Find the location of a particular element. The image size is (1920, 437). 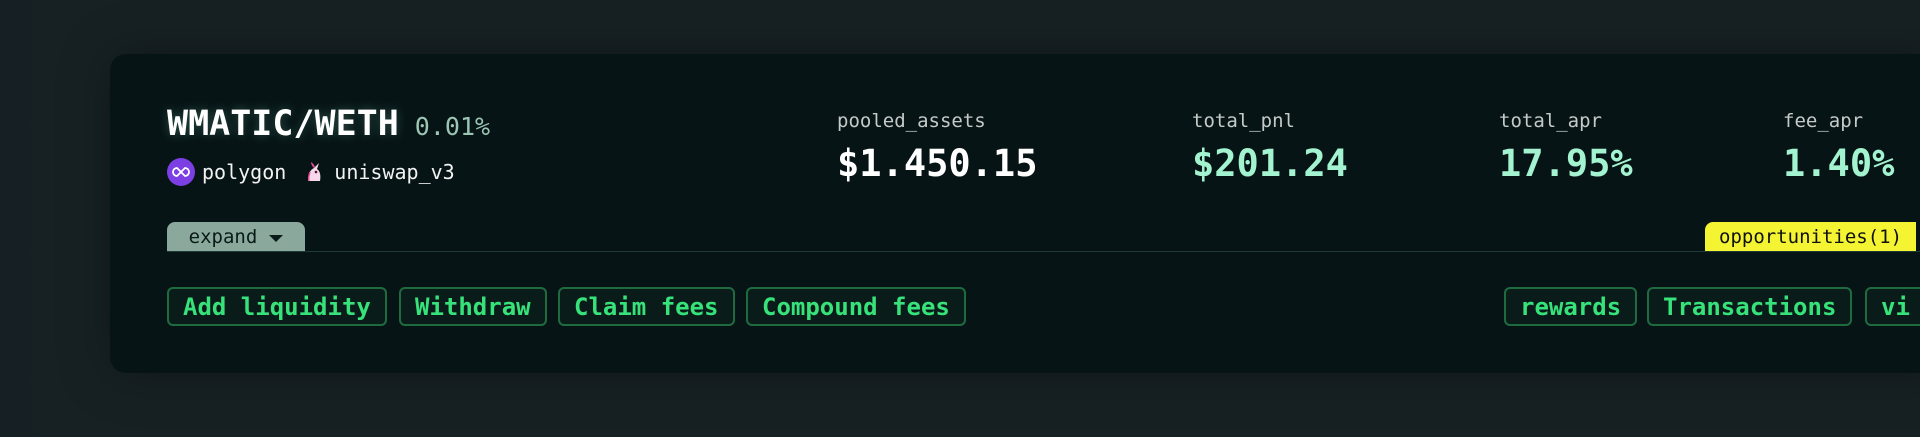

expand-toggle: expand is located at coordinates (236, 236).